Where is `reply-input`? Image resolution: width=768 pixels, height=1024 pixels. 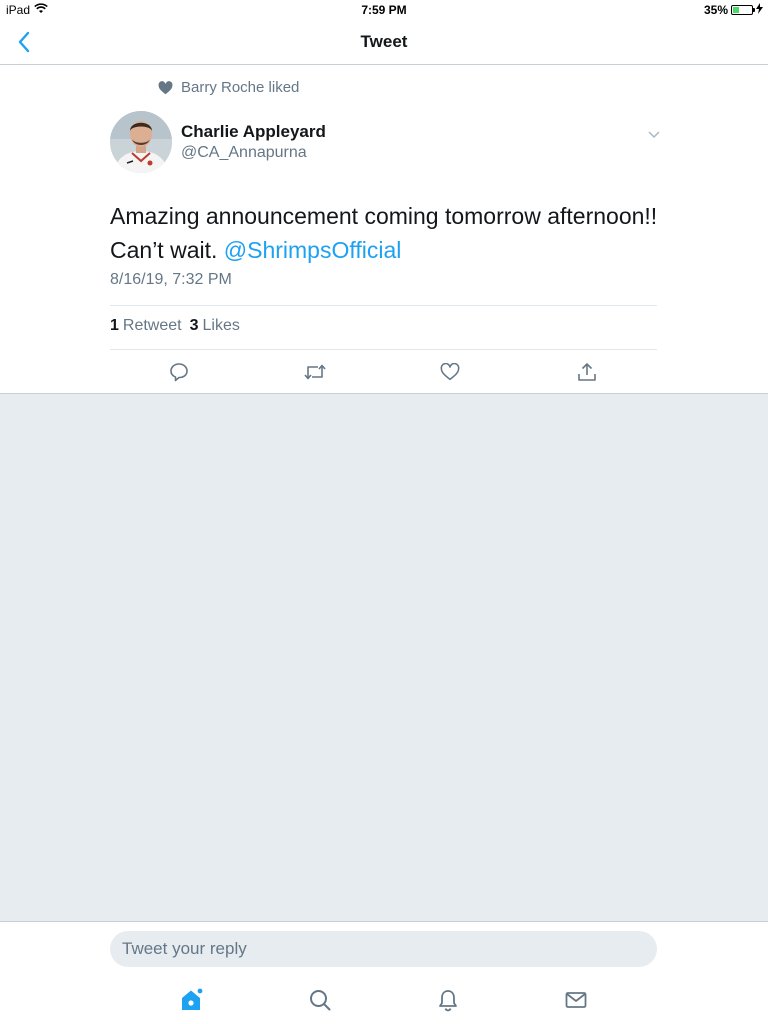
reply-input is located at coordinates (383, 949).